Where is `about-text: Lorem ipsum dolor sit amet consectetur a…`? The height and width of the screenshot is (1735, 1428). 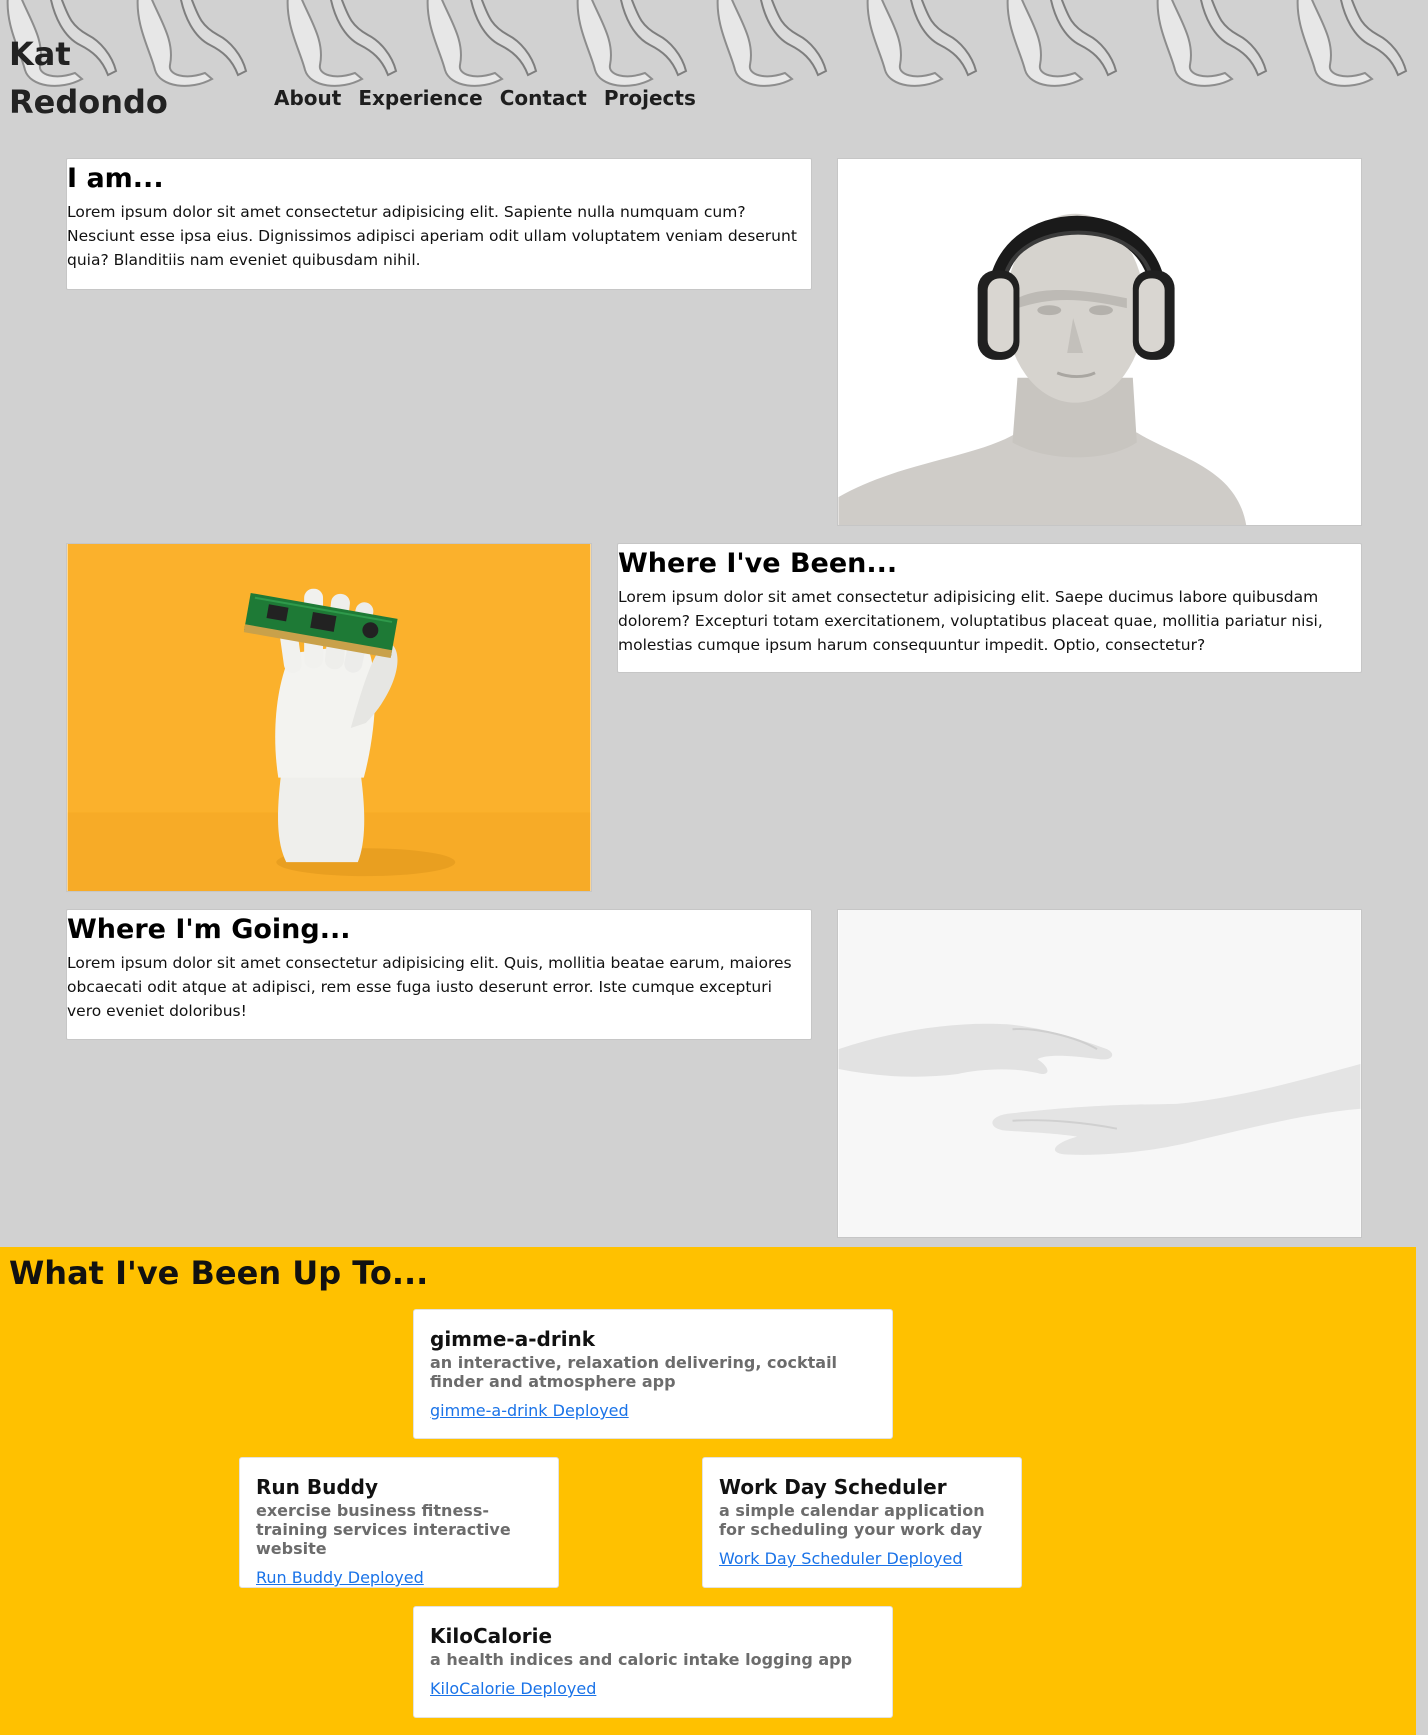 about-text: Lorem ipsum dolor sit amet consectetur a… is located at coordinates (432, 236).